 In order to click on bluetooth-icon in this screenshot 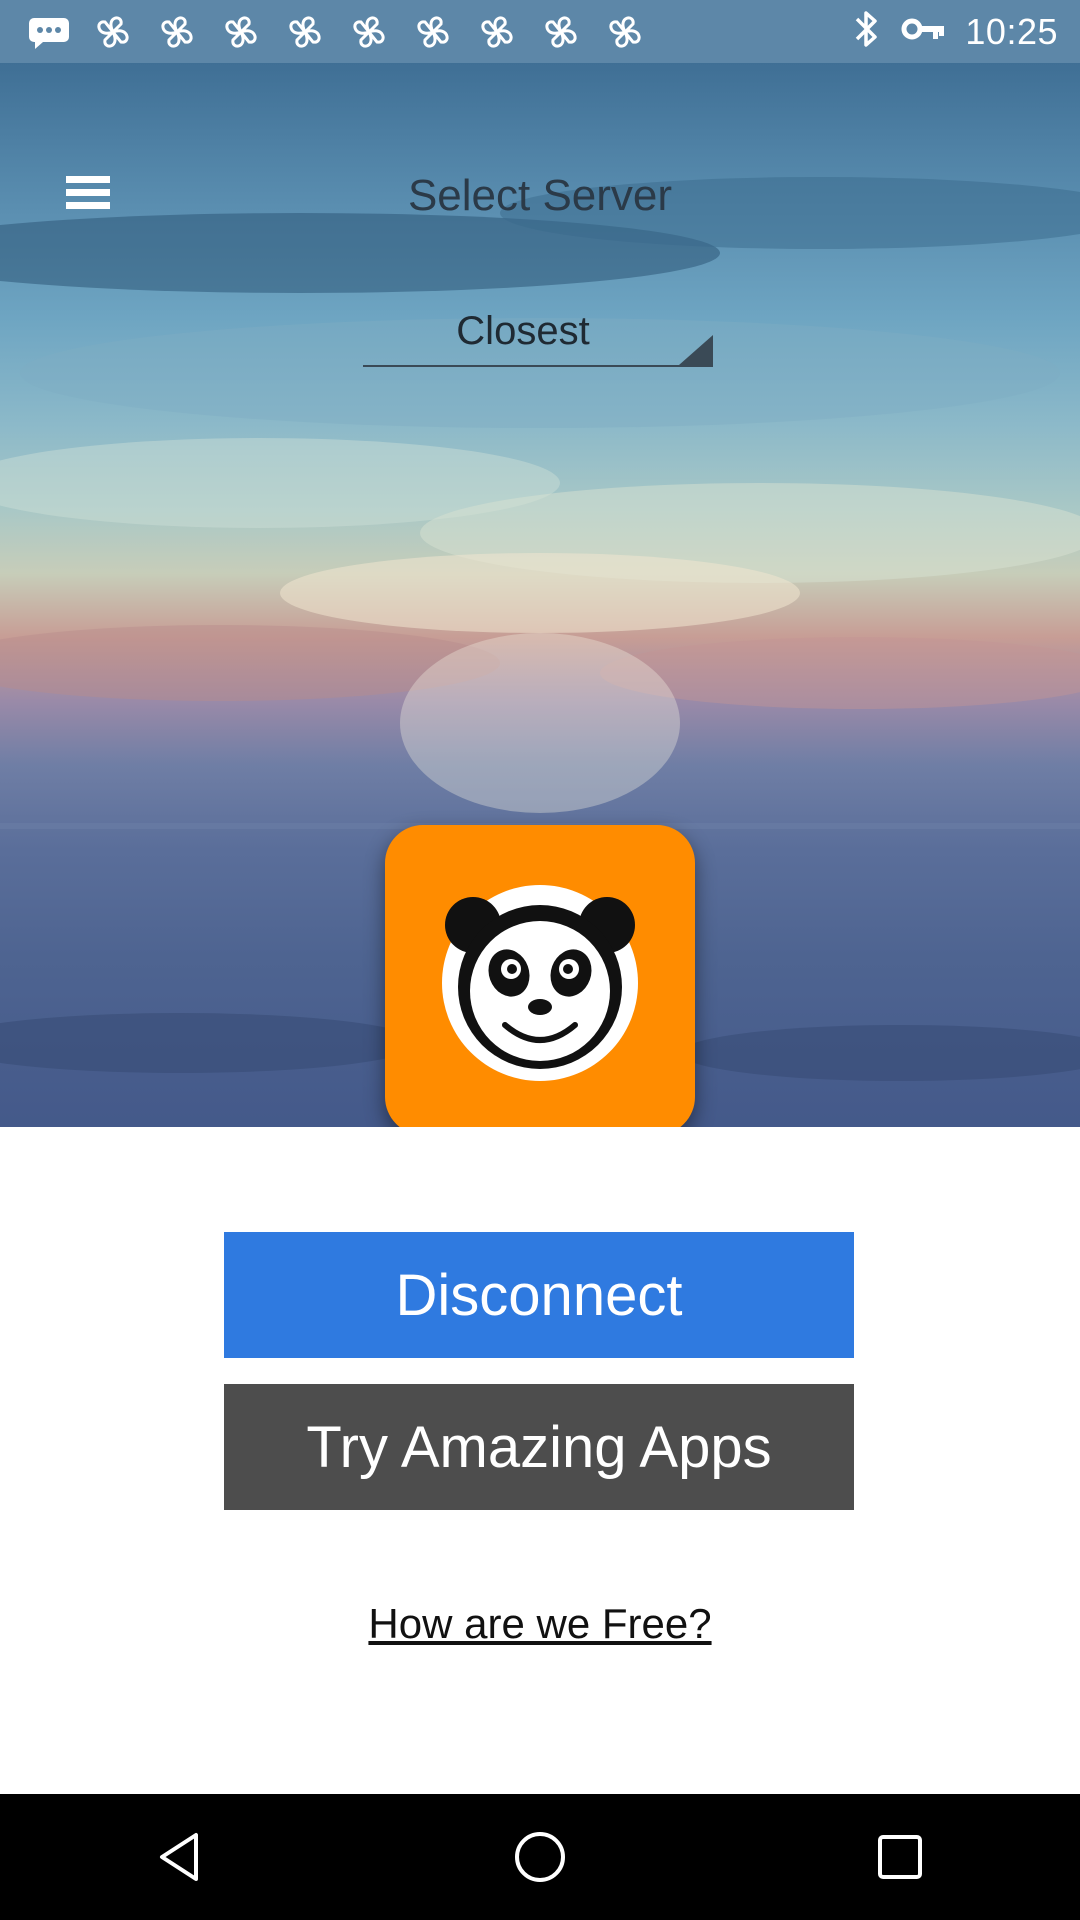, I will do `click(866, 31)`.